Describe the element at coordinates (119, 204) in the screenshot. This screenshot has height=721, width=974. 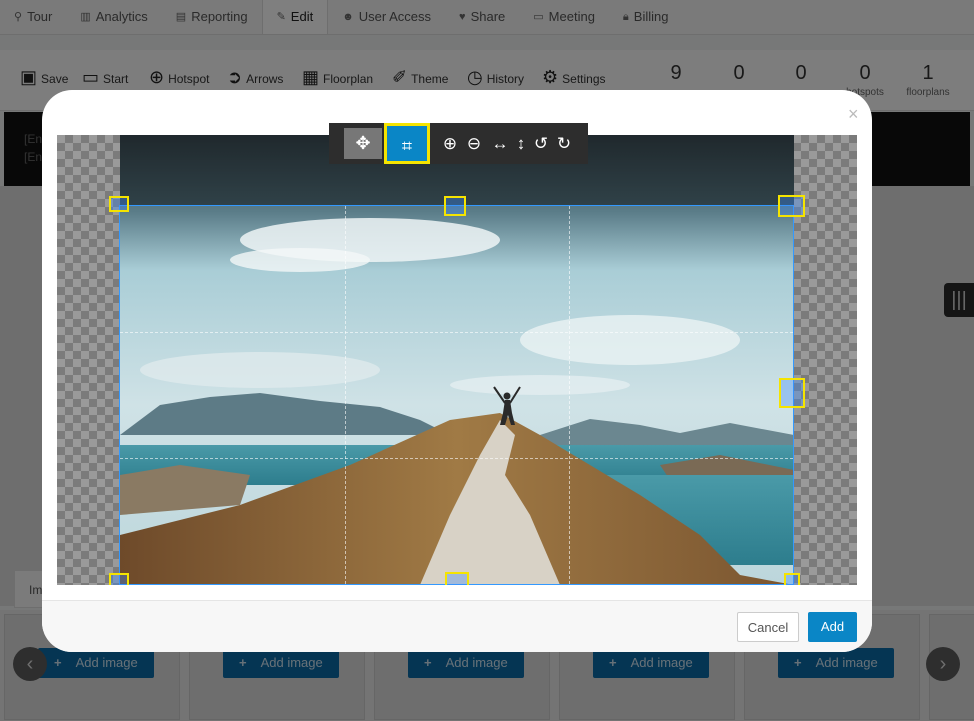
I see `crop-handle-top-left` at that location.